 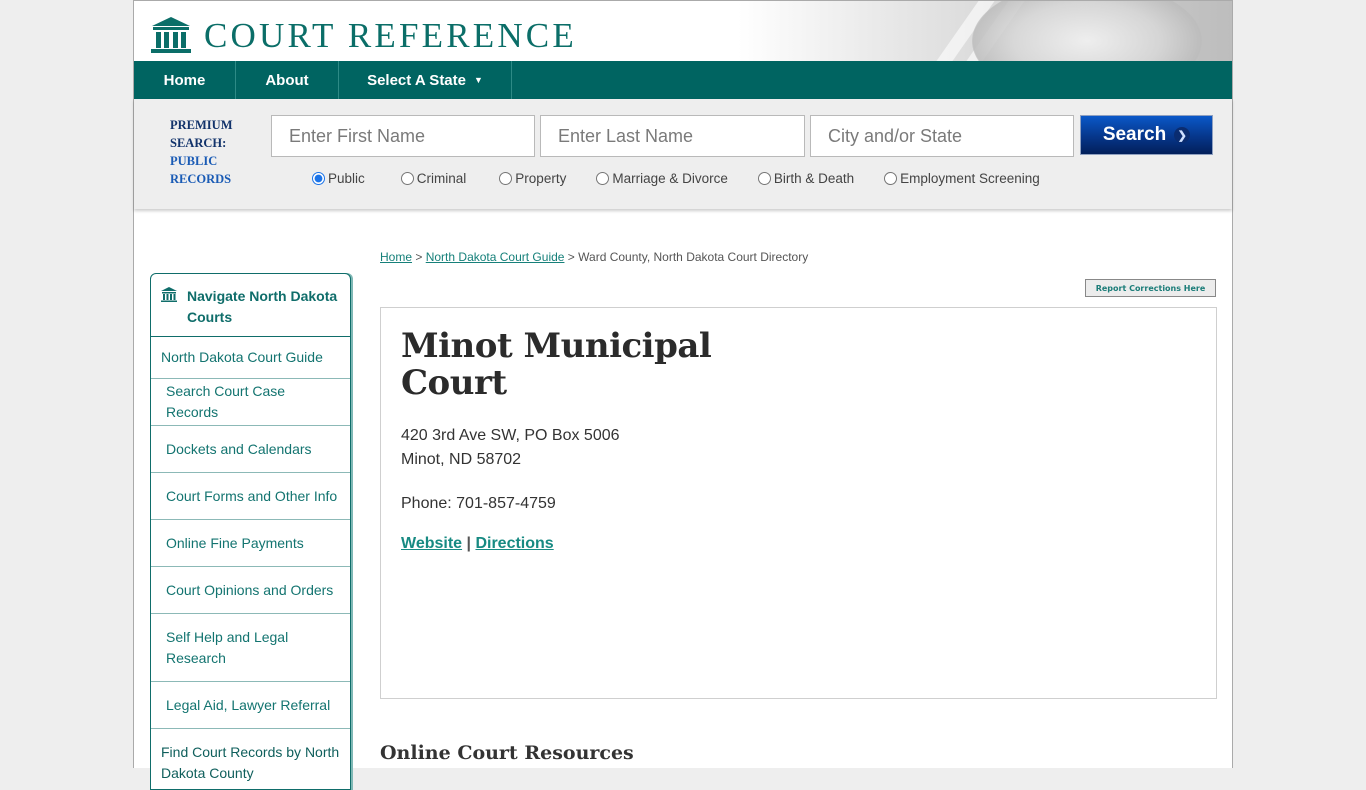 I want to click on sidebar-heading: Navigate North Dakota Courts, so click(x=250, y=305).